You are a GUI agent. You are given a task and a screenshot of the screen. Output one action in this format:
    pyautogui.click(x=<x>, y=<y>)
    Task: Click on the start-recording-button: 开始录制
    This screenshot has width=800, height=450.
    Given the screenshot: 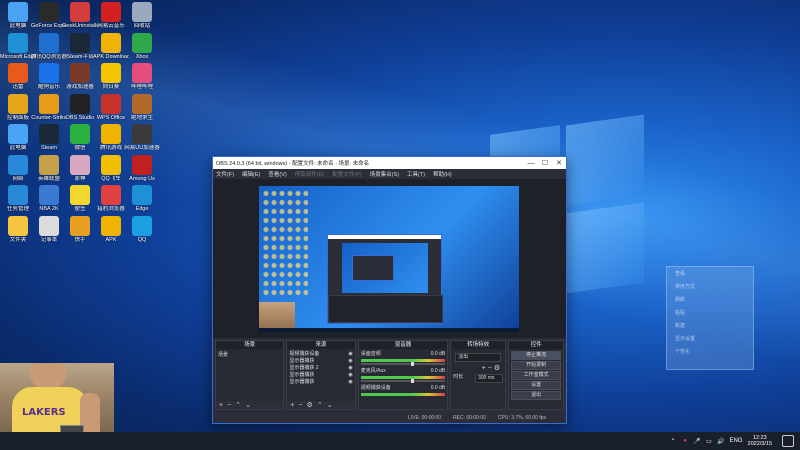 What is the action you would take?
    pyautogui.click(x=536, y=365)
    